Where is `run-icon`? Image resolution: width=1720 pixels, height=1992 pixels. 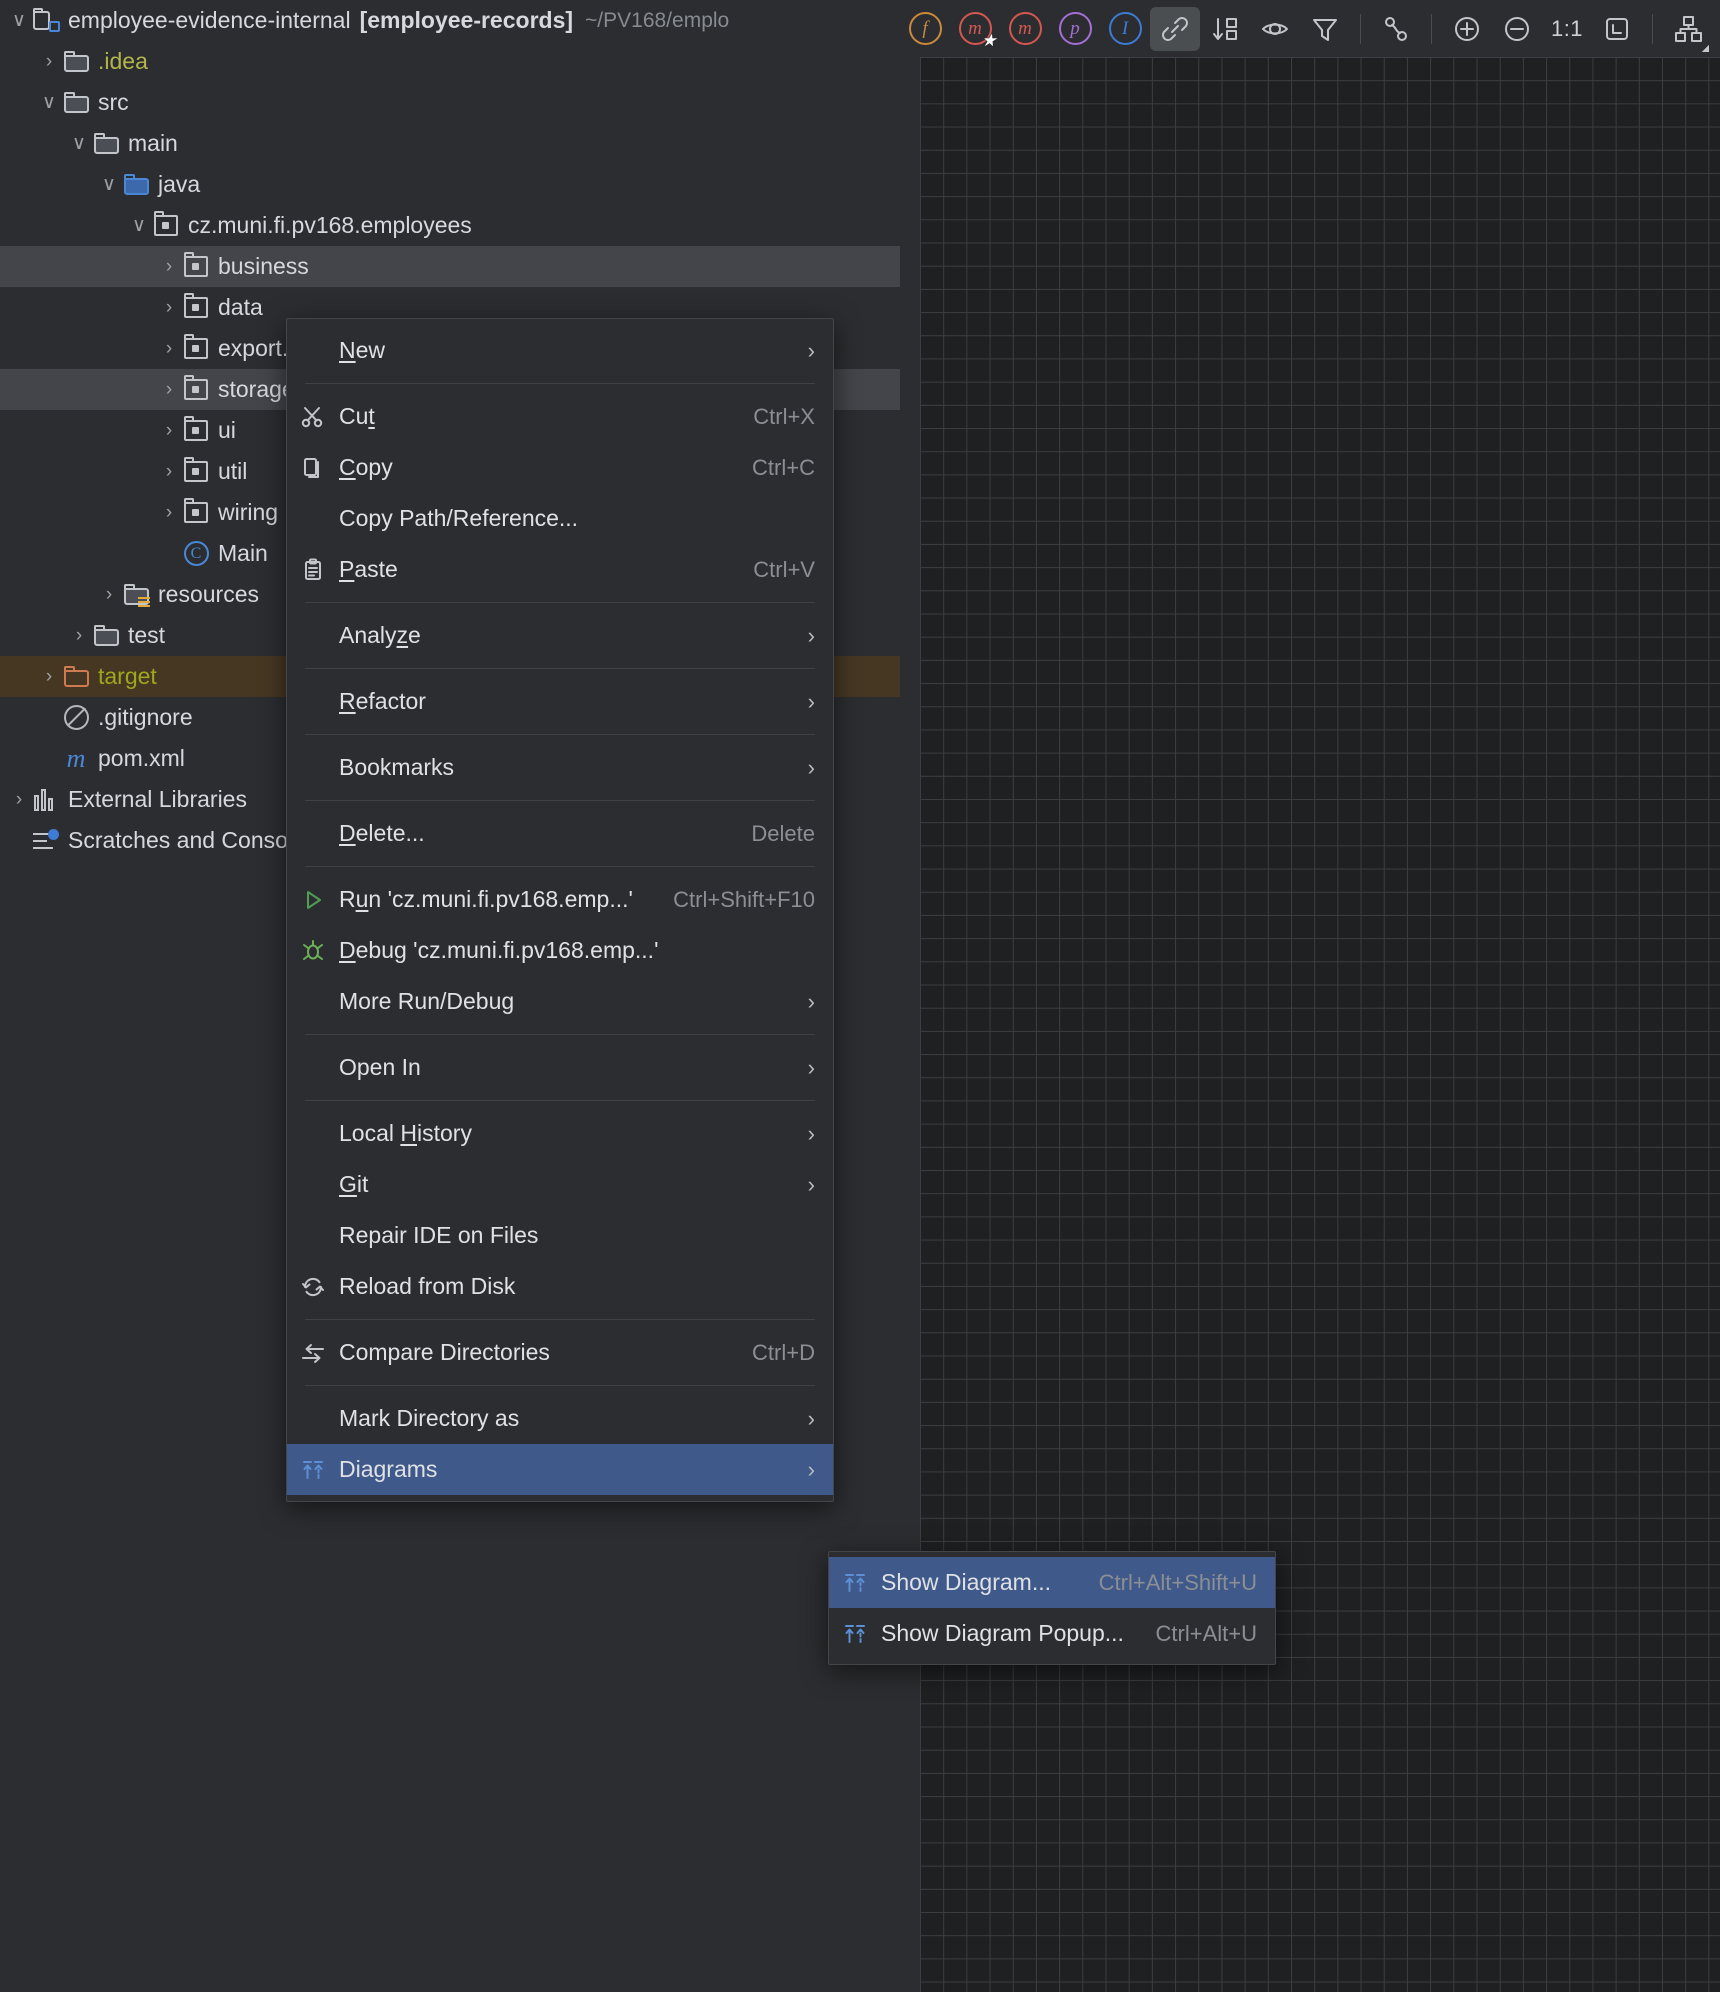 run-icon is located at coordinates (313, 900).